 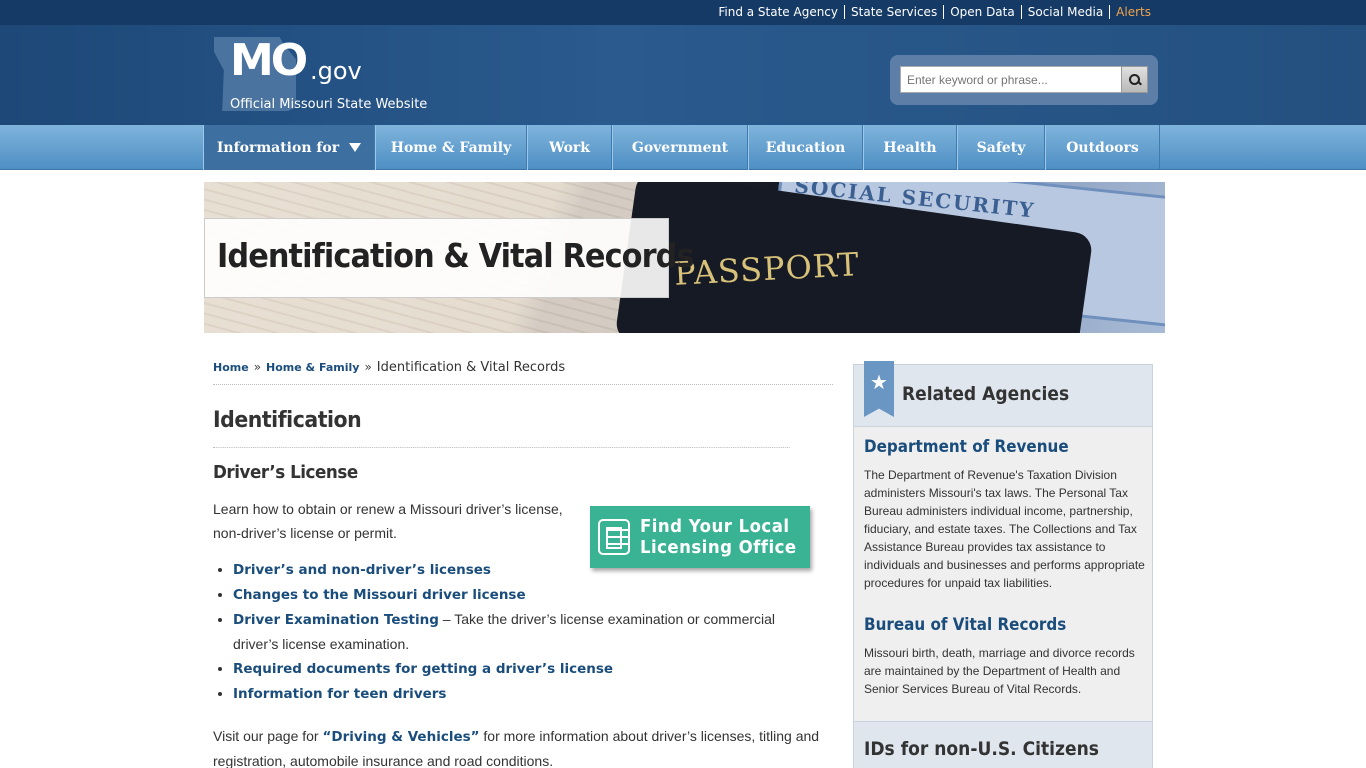 I want to click on page-title: Identification & Vital Records, so click(x=456, y=255).